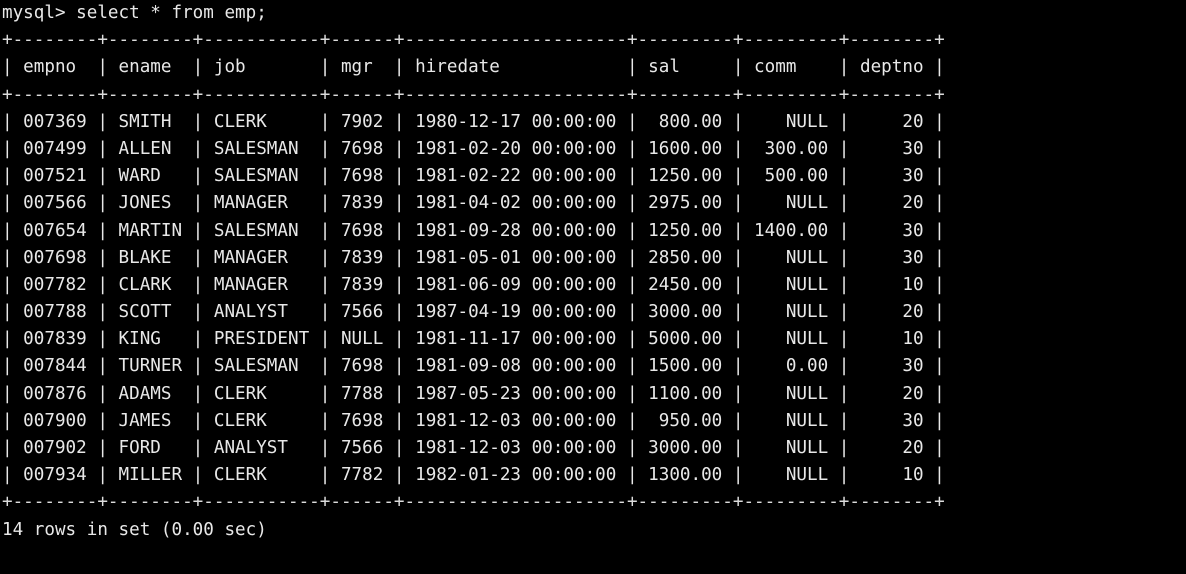  What do you see at coordinates (134, 529) in the screenshot?
I see `result-status-line: 14 rows in set (0.00 sec)` at bounding box center [134, 529].